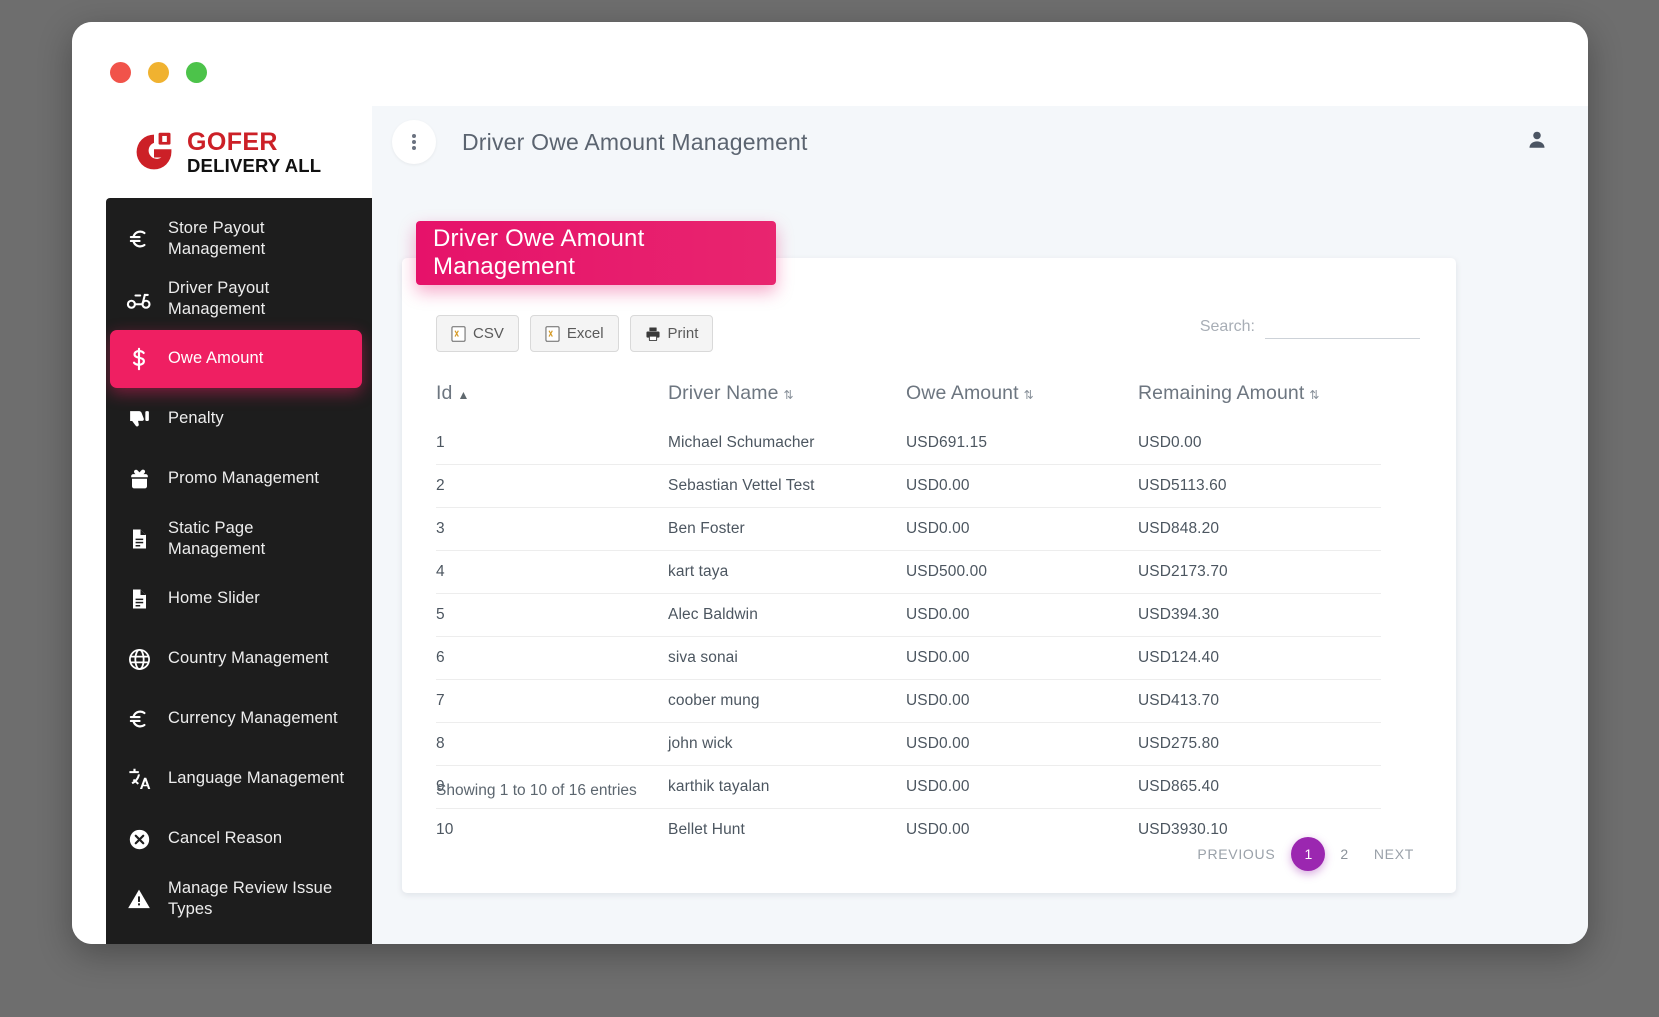  I want to click on warning-triangle-icon, so click(139, 899).